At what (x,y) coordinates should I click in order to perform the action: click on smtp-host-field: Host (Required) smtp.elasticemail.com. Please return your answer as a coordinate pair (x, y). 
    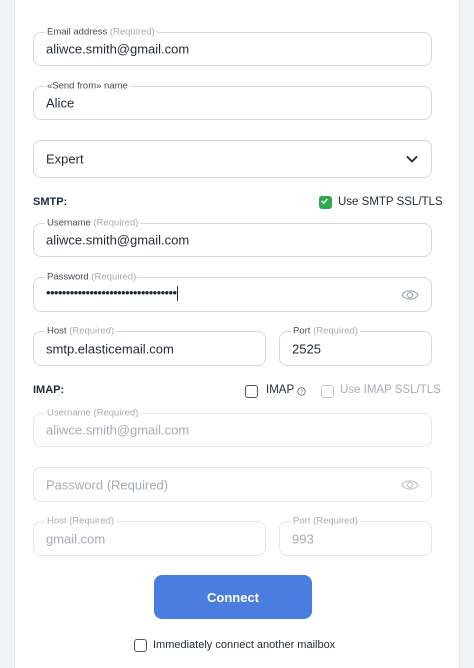
    Looking at the image, I should click on (149, 345).